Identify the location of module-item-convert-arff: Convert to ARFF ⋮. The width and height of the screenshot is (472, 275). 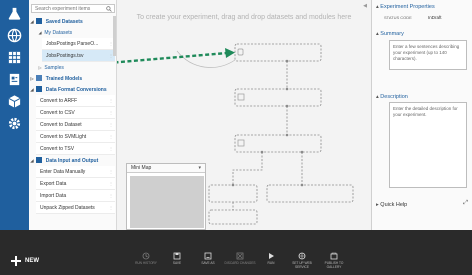
(75, 101).